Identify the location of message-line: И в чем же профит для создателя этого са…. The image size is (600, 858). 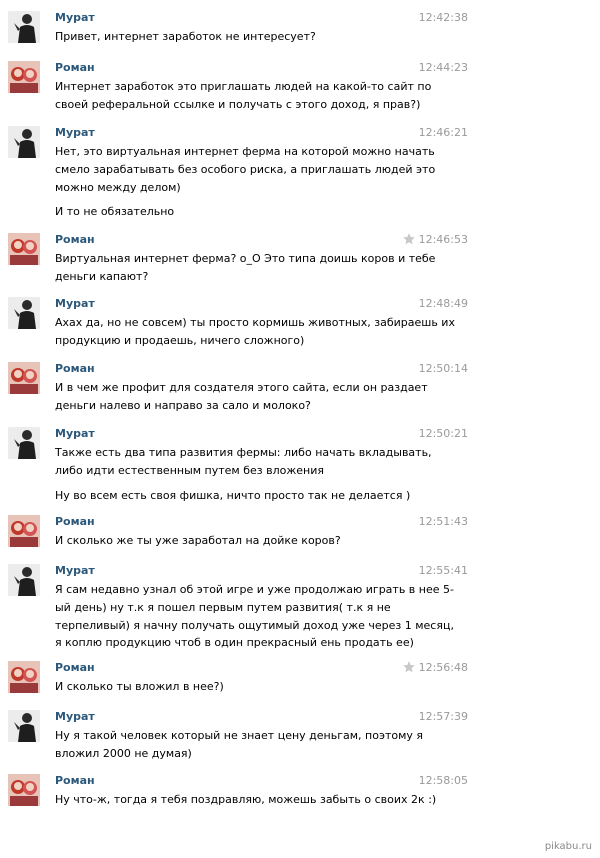
(241, 387).